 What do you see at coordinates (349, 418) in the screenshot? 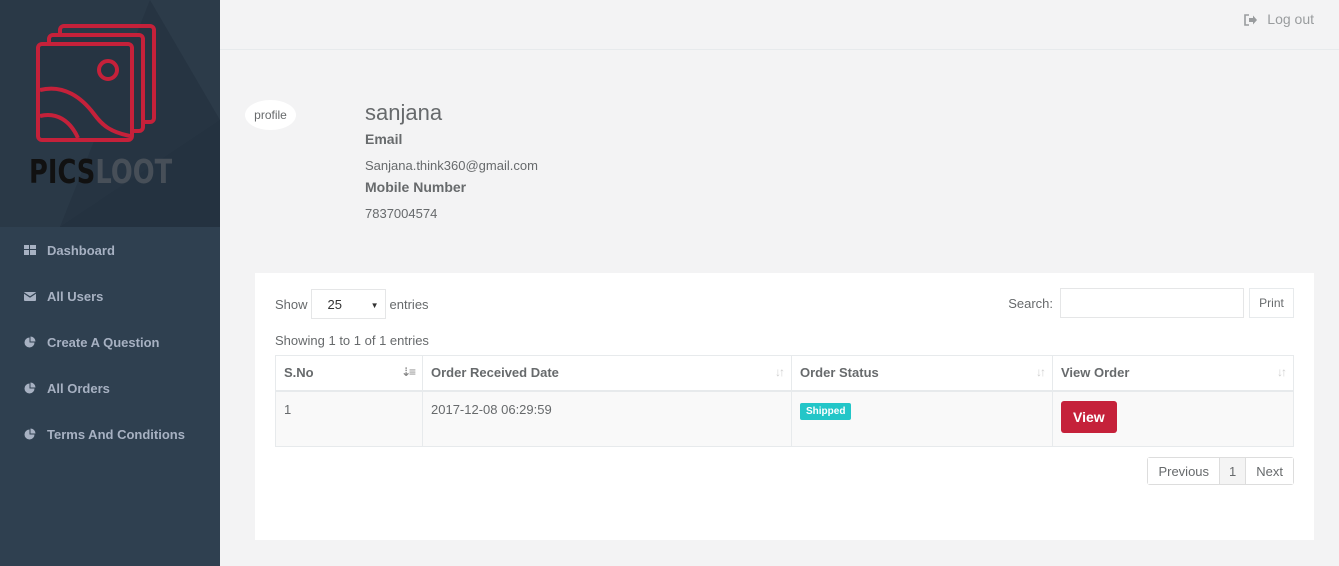
I see `cell-sno: 1` at bounding box center [349, 418].